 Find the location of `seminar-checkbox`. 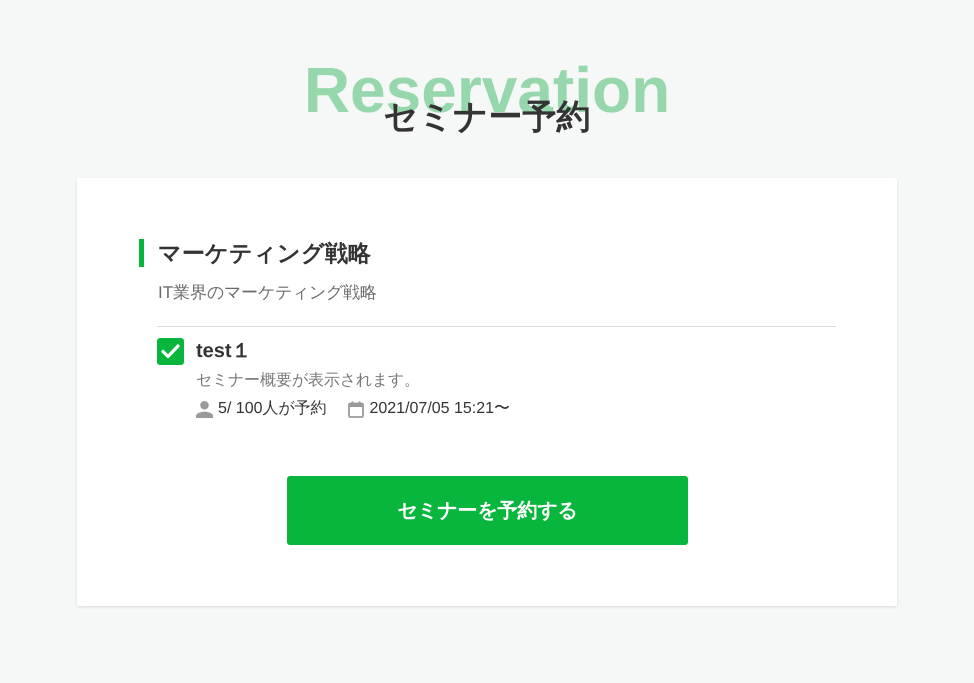

seminar-checkbox is located at coordinates (170, 351).